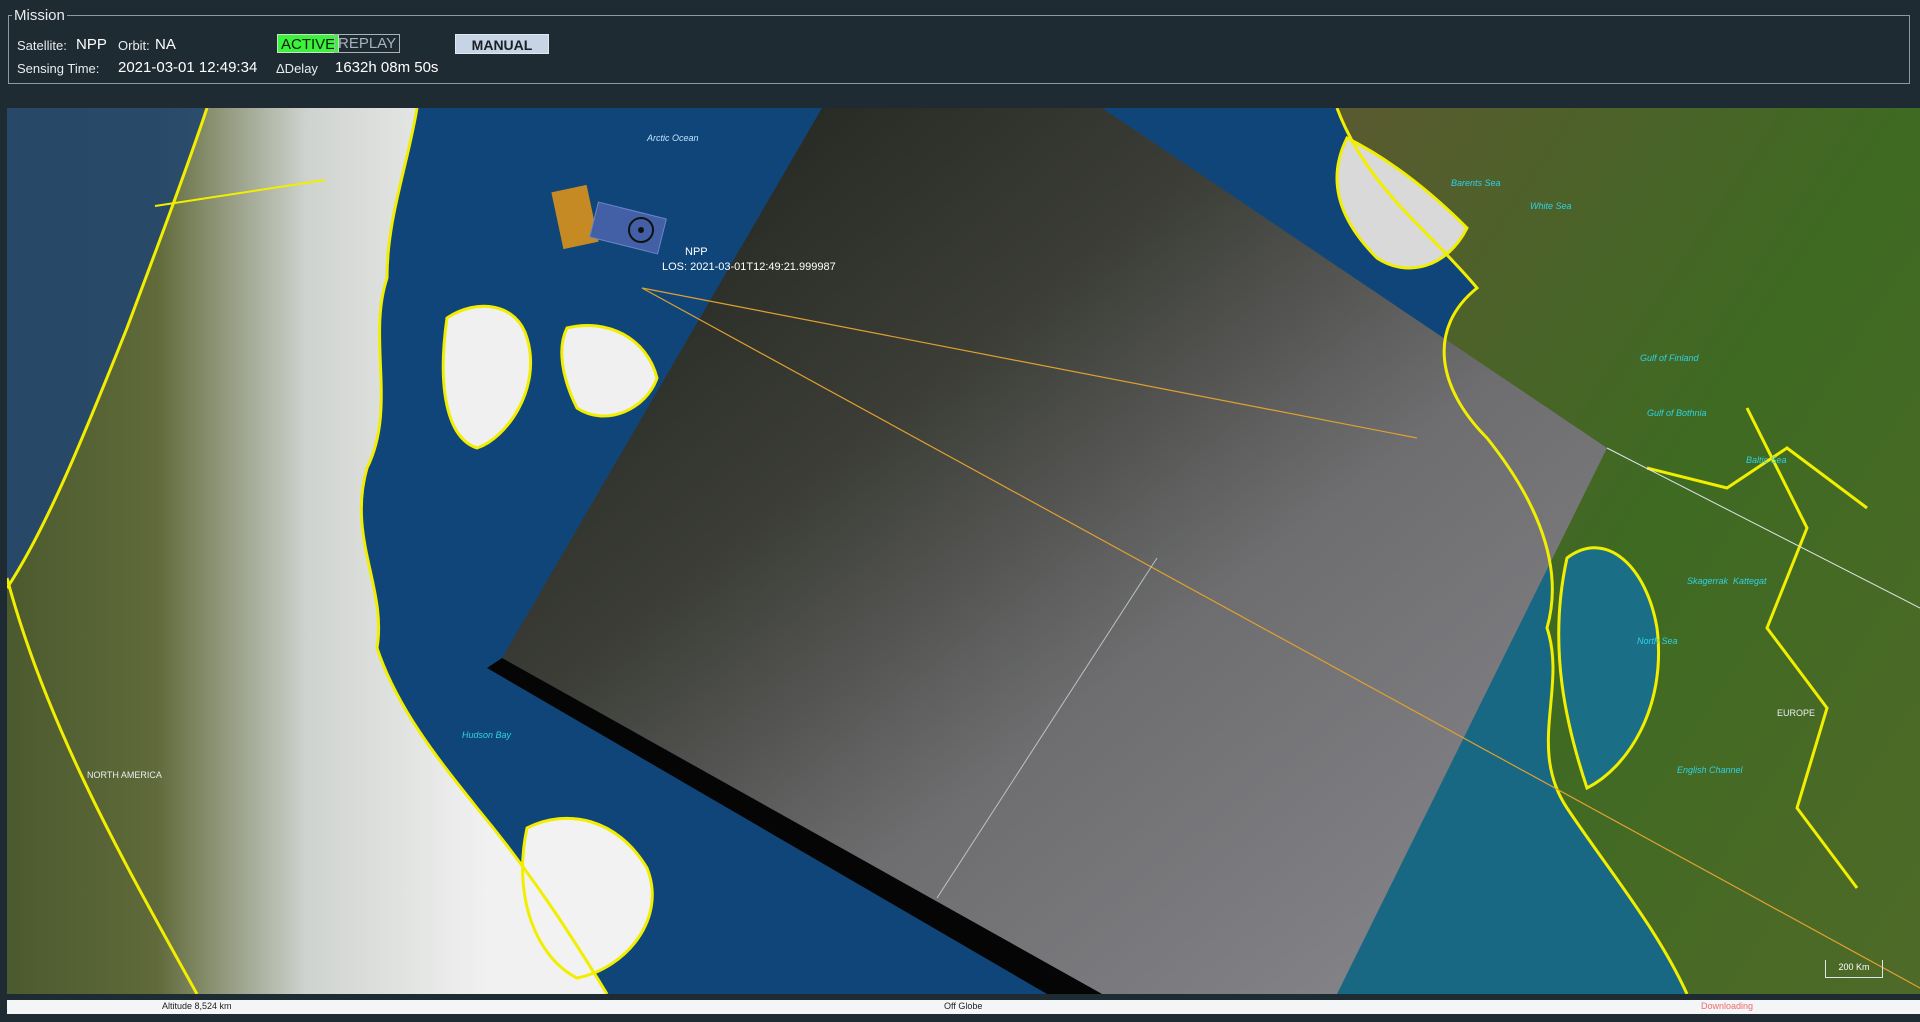 Image resolution: width=1920 pixels, height=1022 pixels. I want to click on active-mode-button: ACTIVE, so click(308, 43).